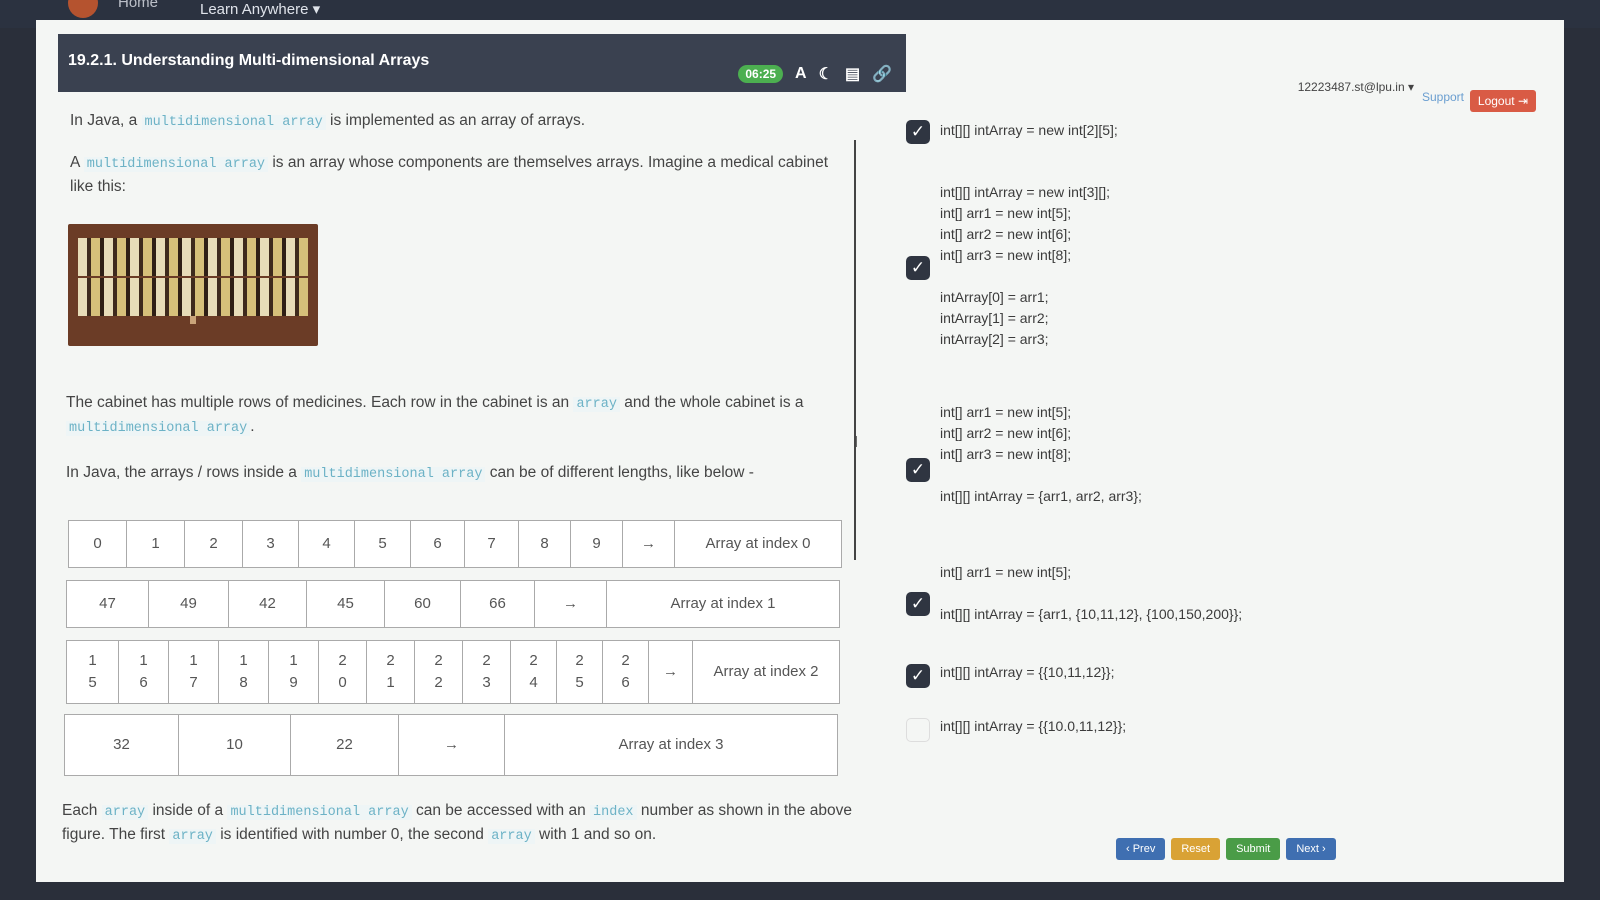  I want to click on array-cell: 2 5, so click(580, 672).